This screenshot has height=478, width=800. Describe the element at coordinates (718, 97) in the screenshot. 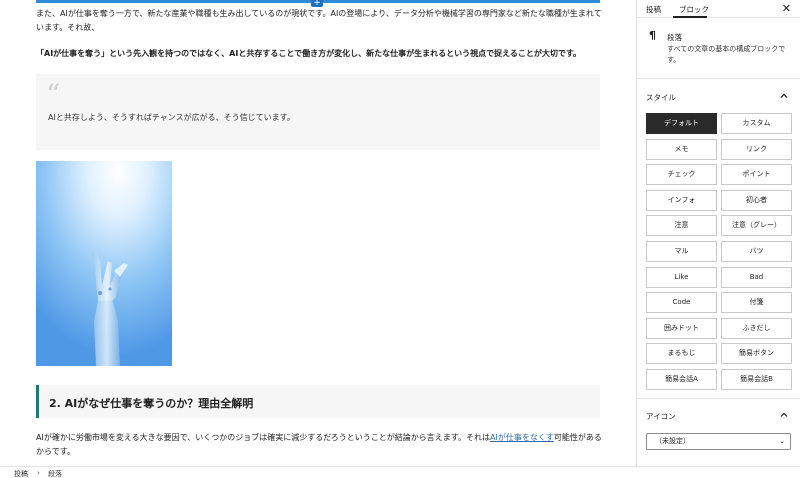

I see `style-panel-toggle: スタイル` at that location.